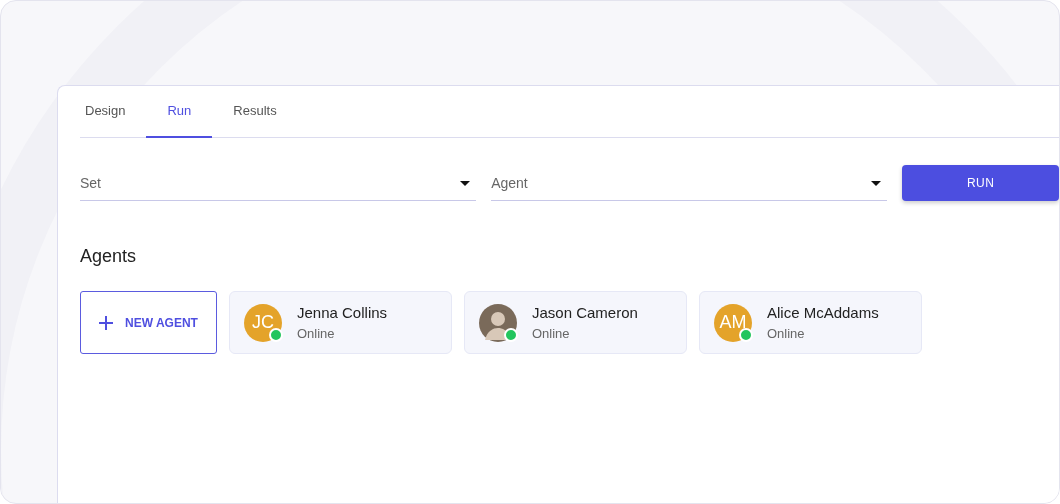 The width and height of the screenshot is (1060, 504). What do you see at coordinates (263, 322) in the screenshot?
I see `avatar: JC` at bounding box center [263, 322].